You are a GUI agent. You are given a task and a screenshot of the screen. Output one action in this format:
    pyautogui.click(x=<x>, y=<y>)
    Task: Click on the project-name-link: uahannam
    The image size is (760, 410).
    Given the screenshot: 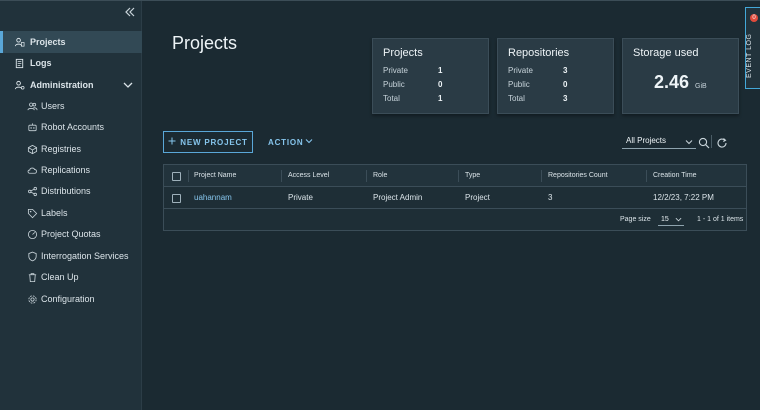 What is the action you would take?
    pyautogui.click(x=213, y=198)
    